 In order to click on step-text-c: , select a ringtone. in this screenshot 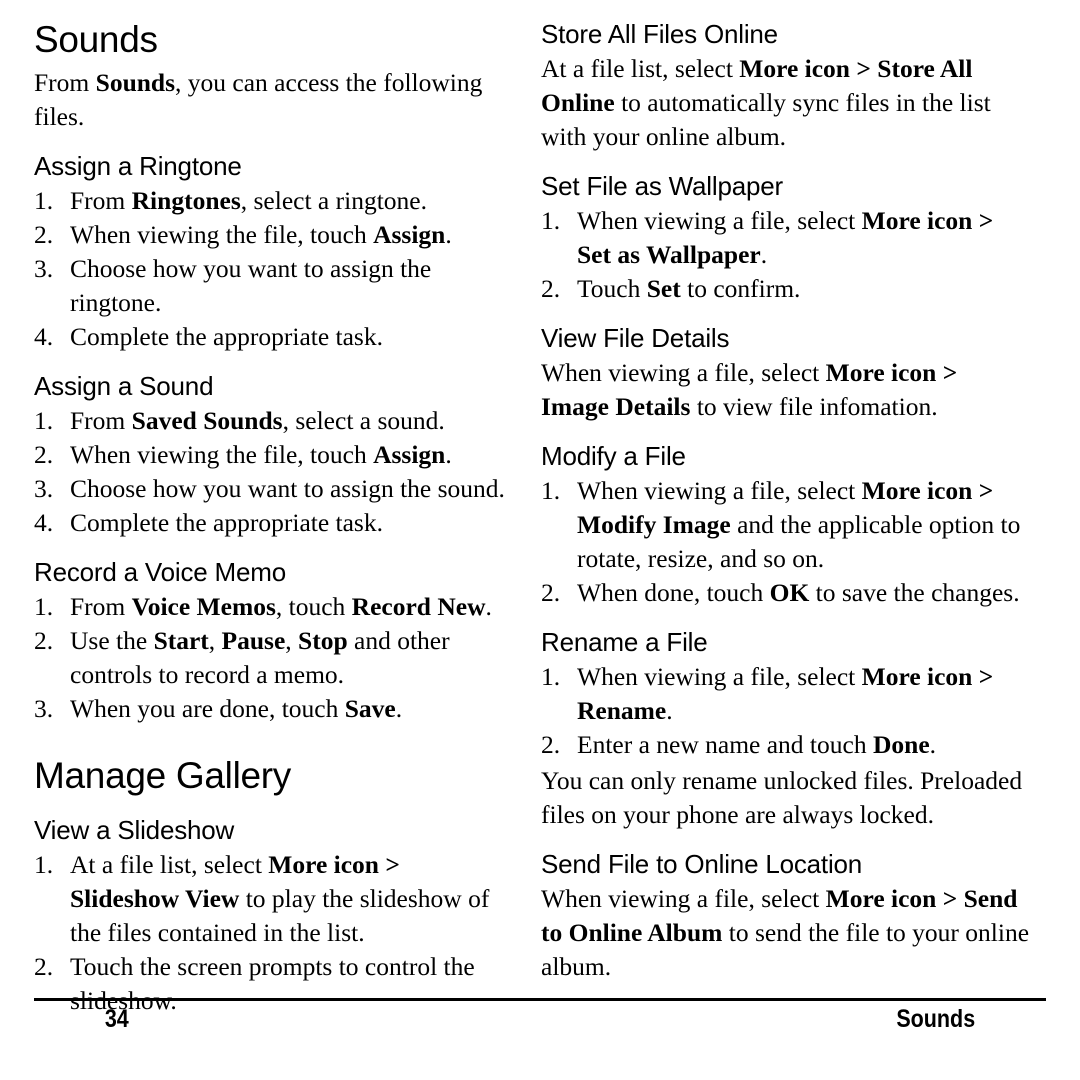, I will do `click(333, 200)`.